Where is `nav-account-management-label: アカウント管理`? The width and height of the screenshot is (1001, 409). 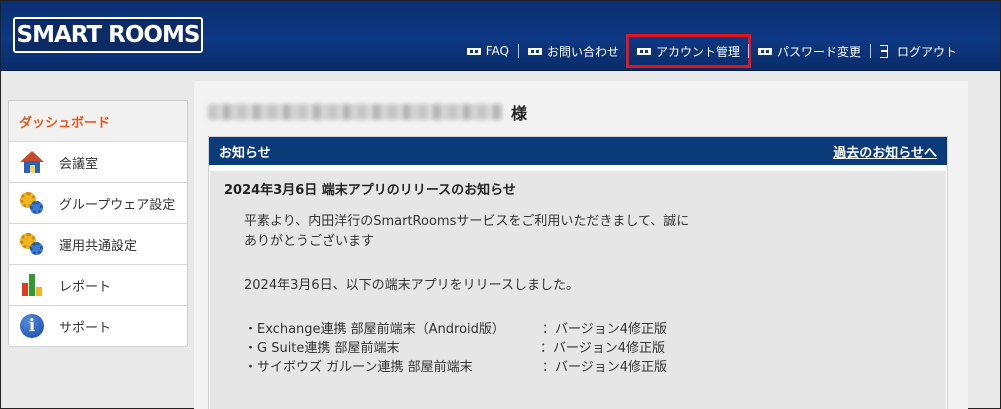
nav-account-management-label: アカウント管理 is located at coordinates (697, 51).